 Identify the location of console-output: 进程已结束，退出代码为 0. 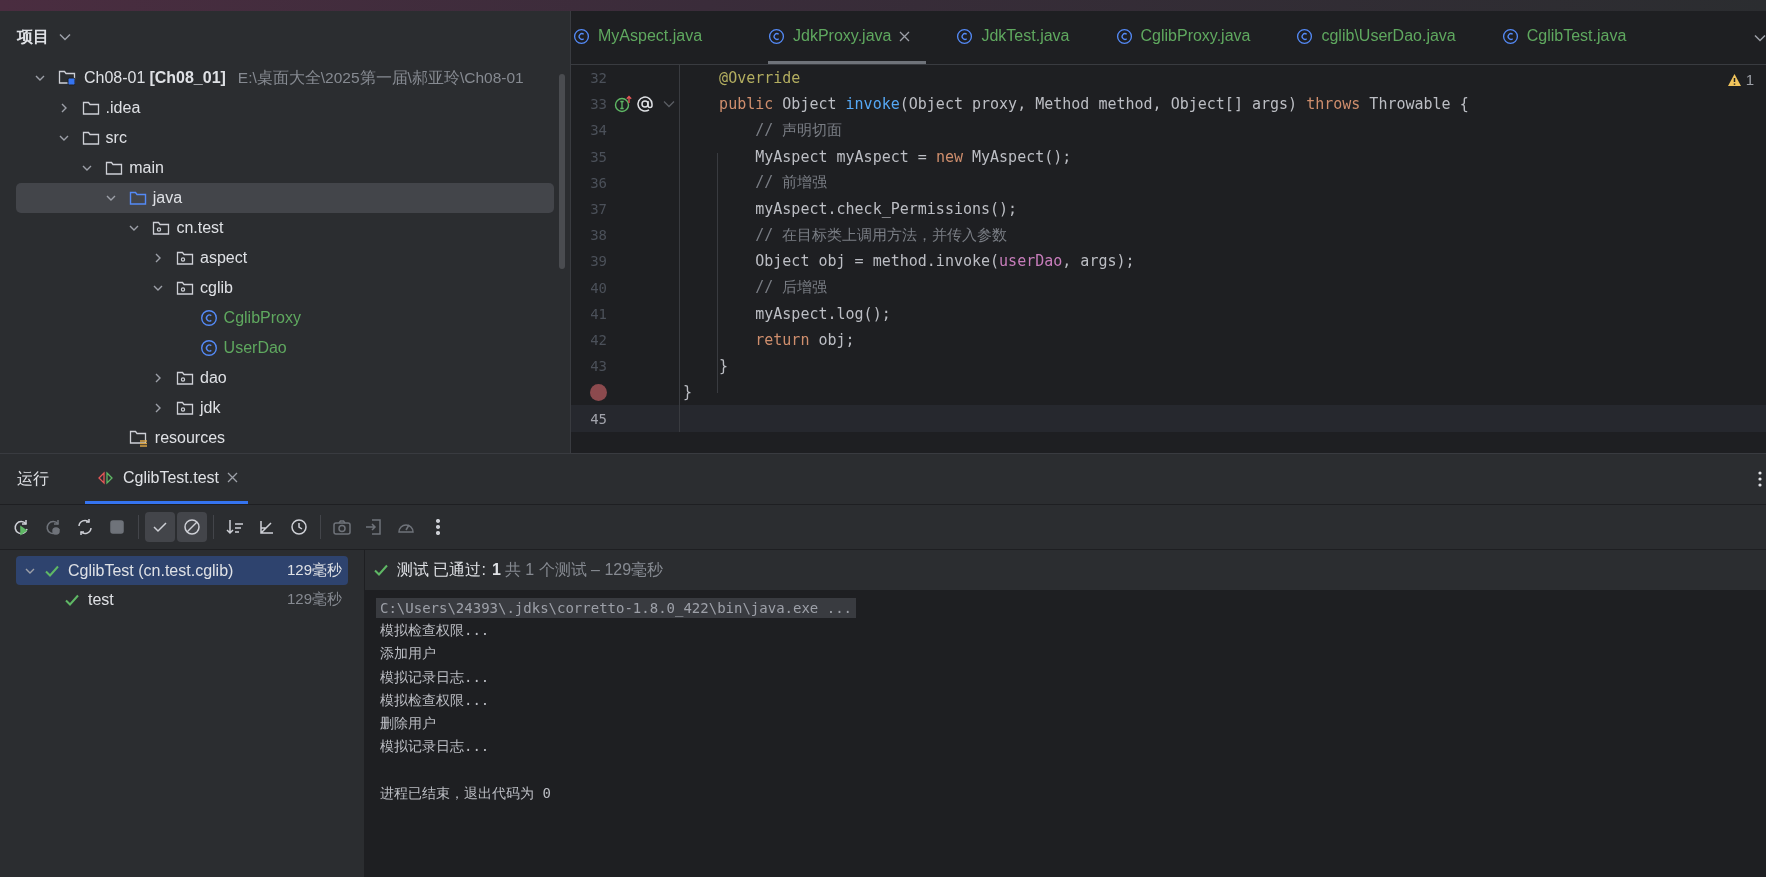
(465, 794).